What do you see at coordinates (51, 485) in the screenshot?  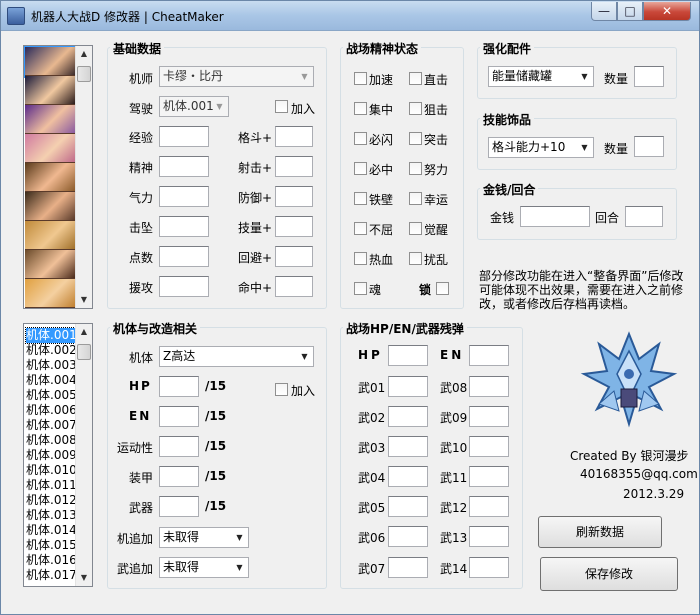 I see `list-item: 机体.011` at bounding box center [51, 485].